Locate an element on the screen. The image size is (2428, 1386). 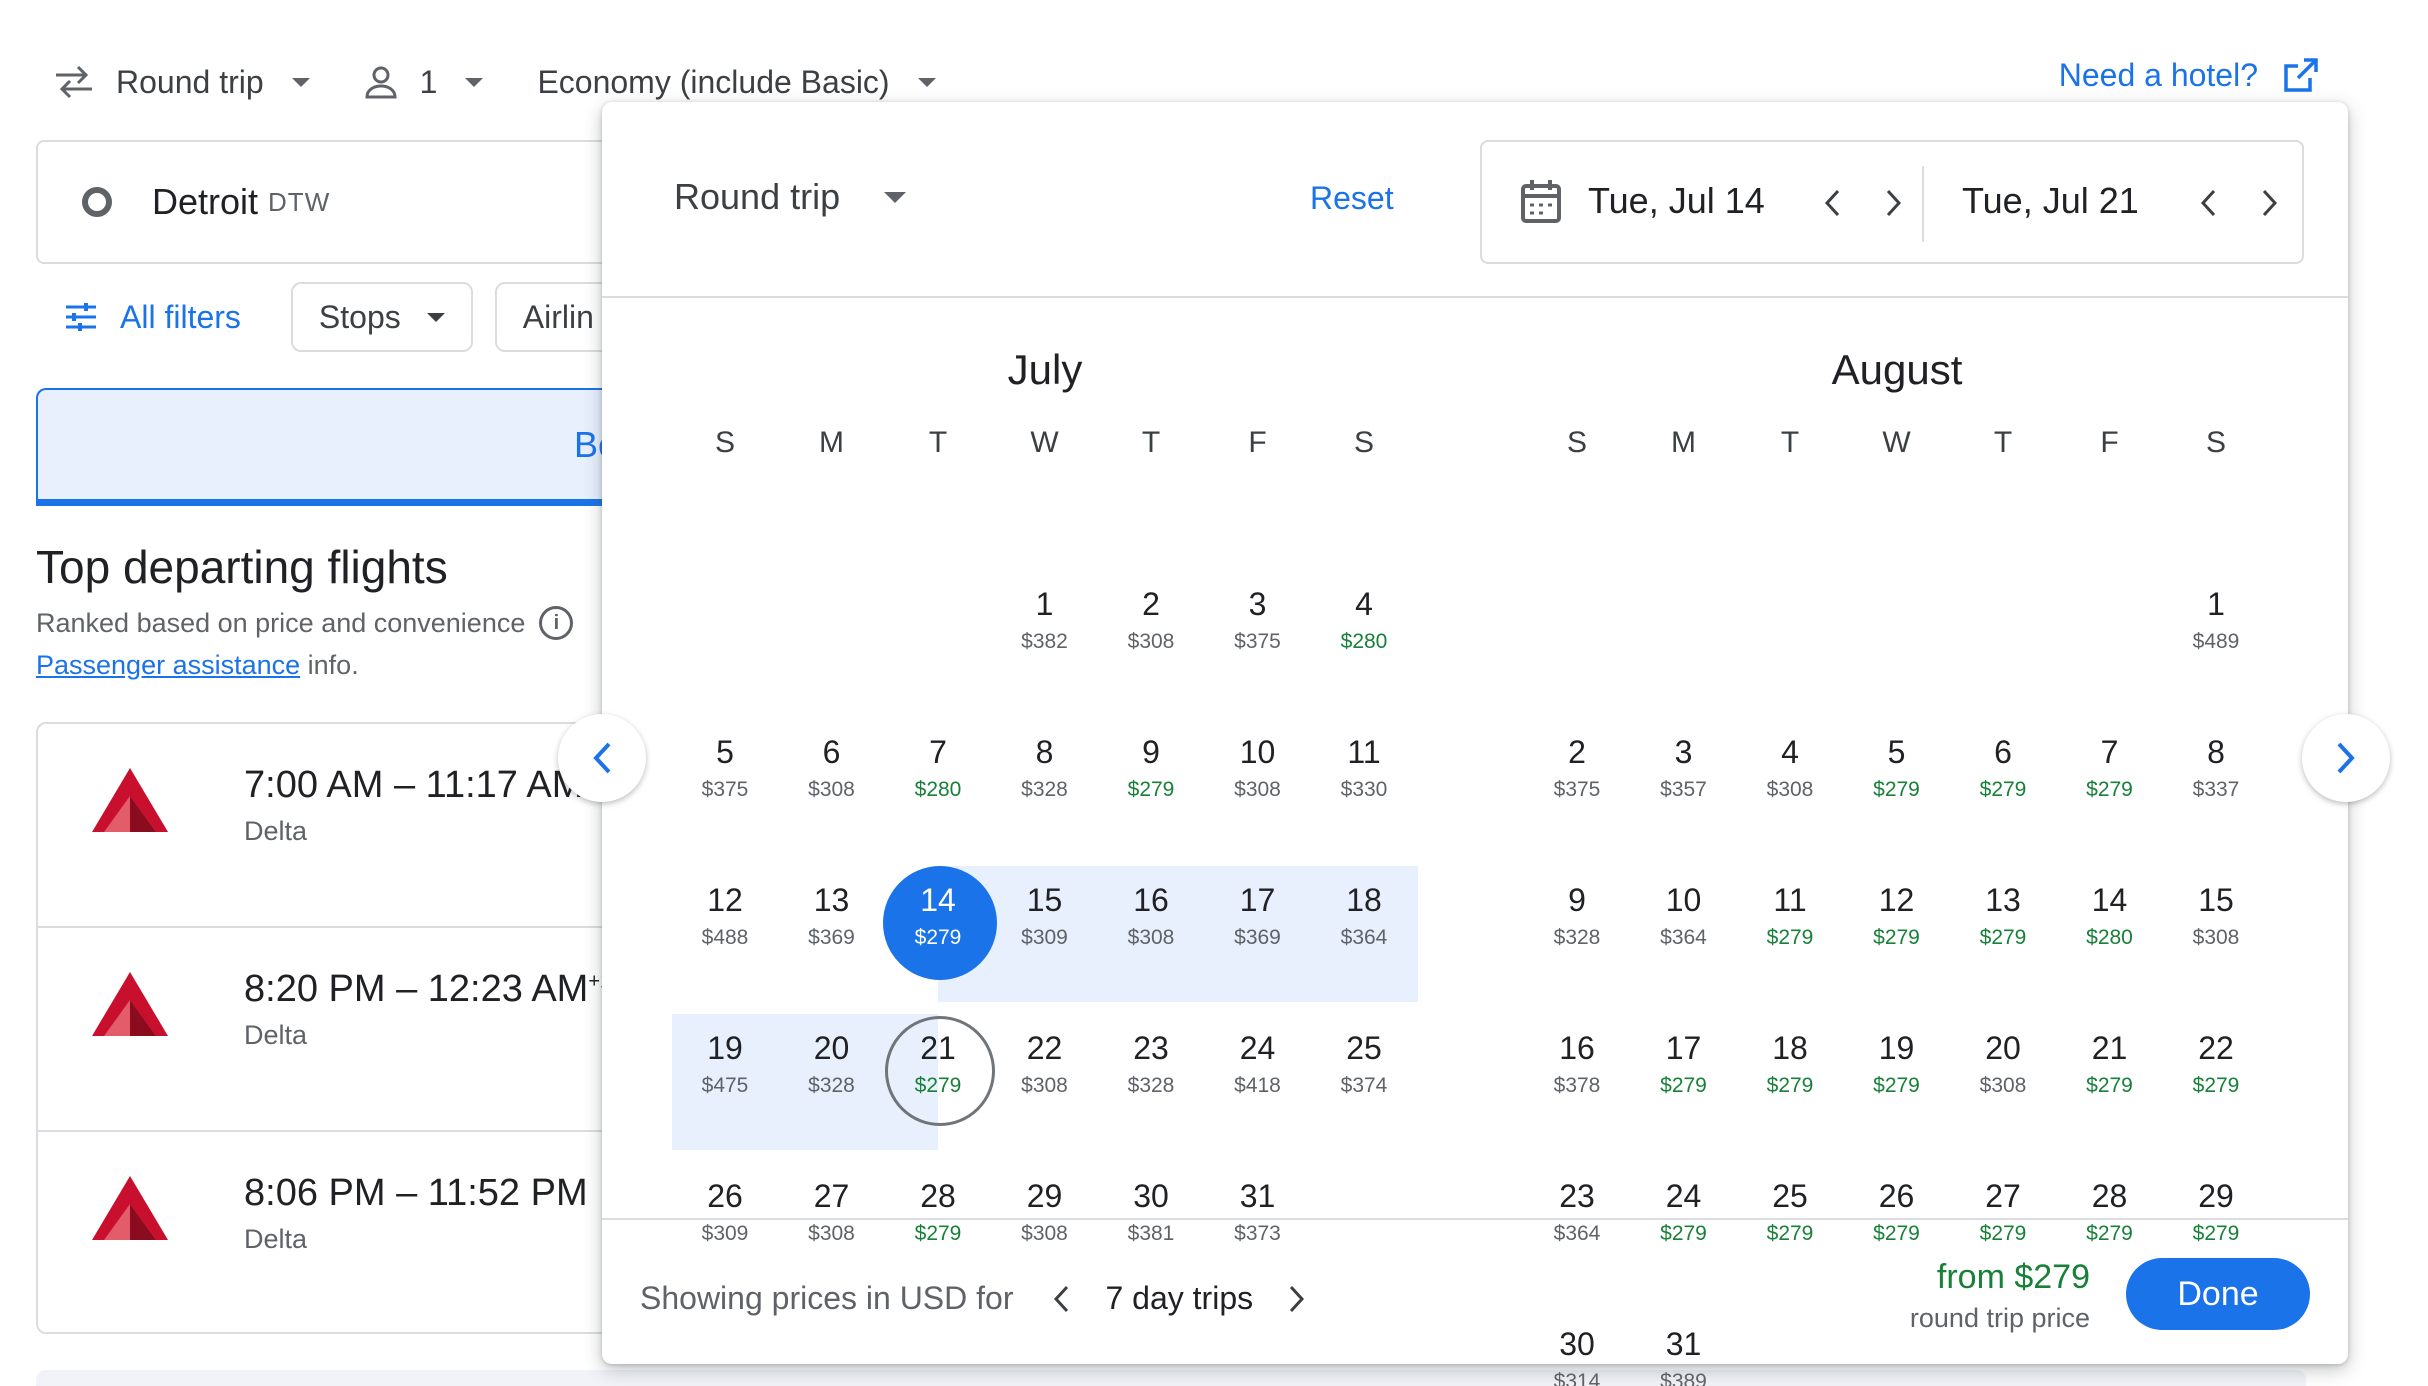
chevron-down-icon is located at coordinates (895, 197).